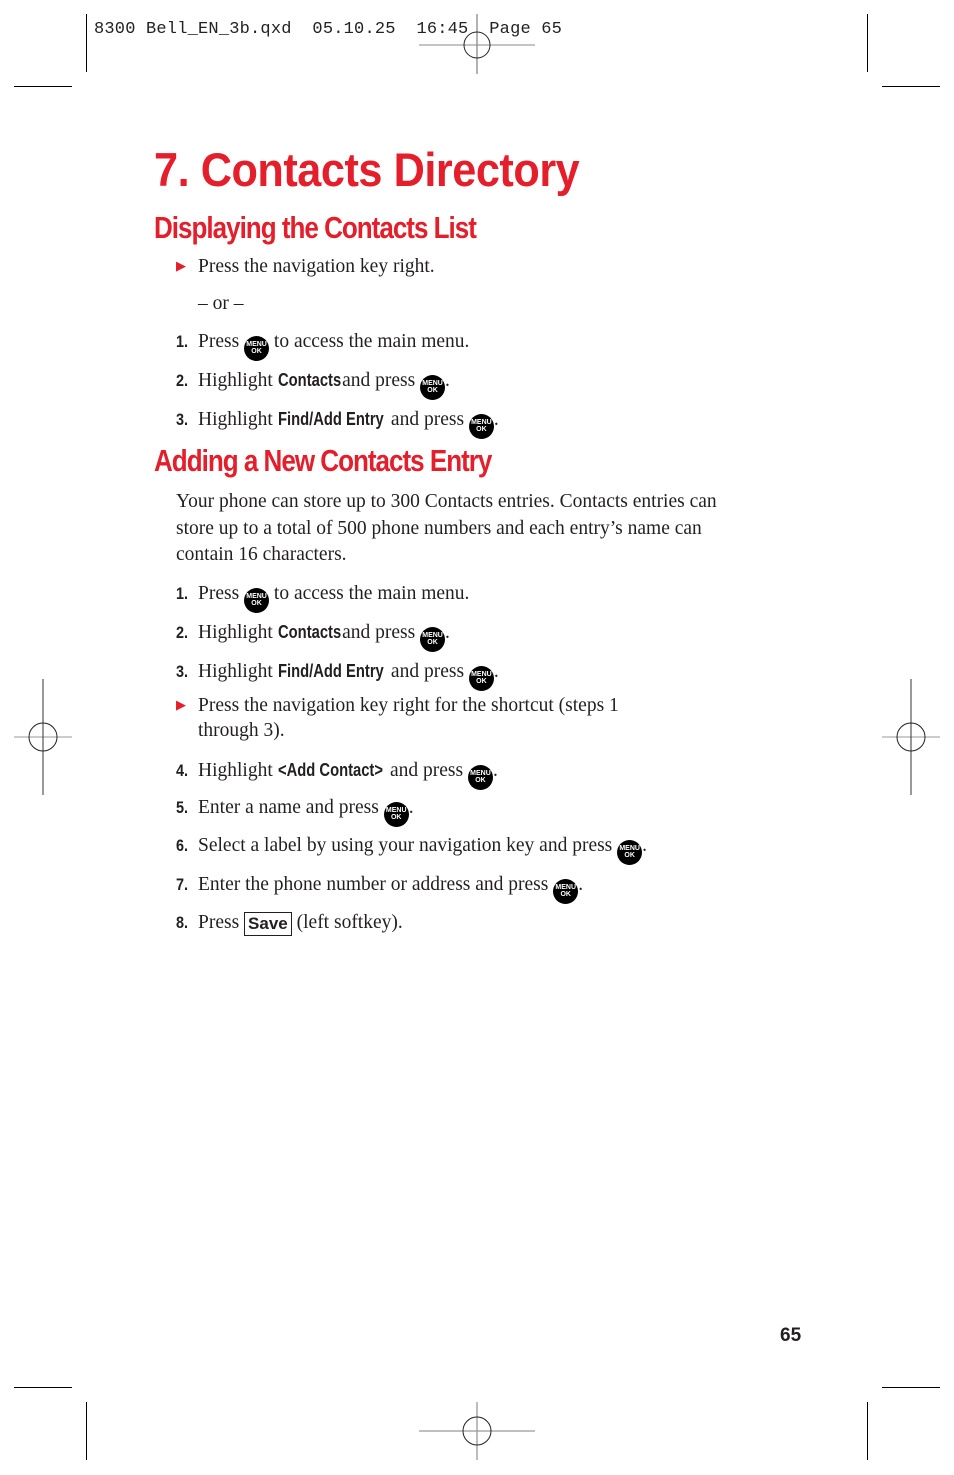 The width and height of the screenshot is (954, 1475). Describe the element at coordinates (323, 460) in the screenshot. I see `section-heading-adding: Adding a New Contacts Entry` at that location.